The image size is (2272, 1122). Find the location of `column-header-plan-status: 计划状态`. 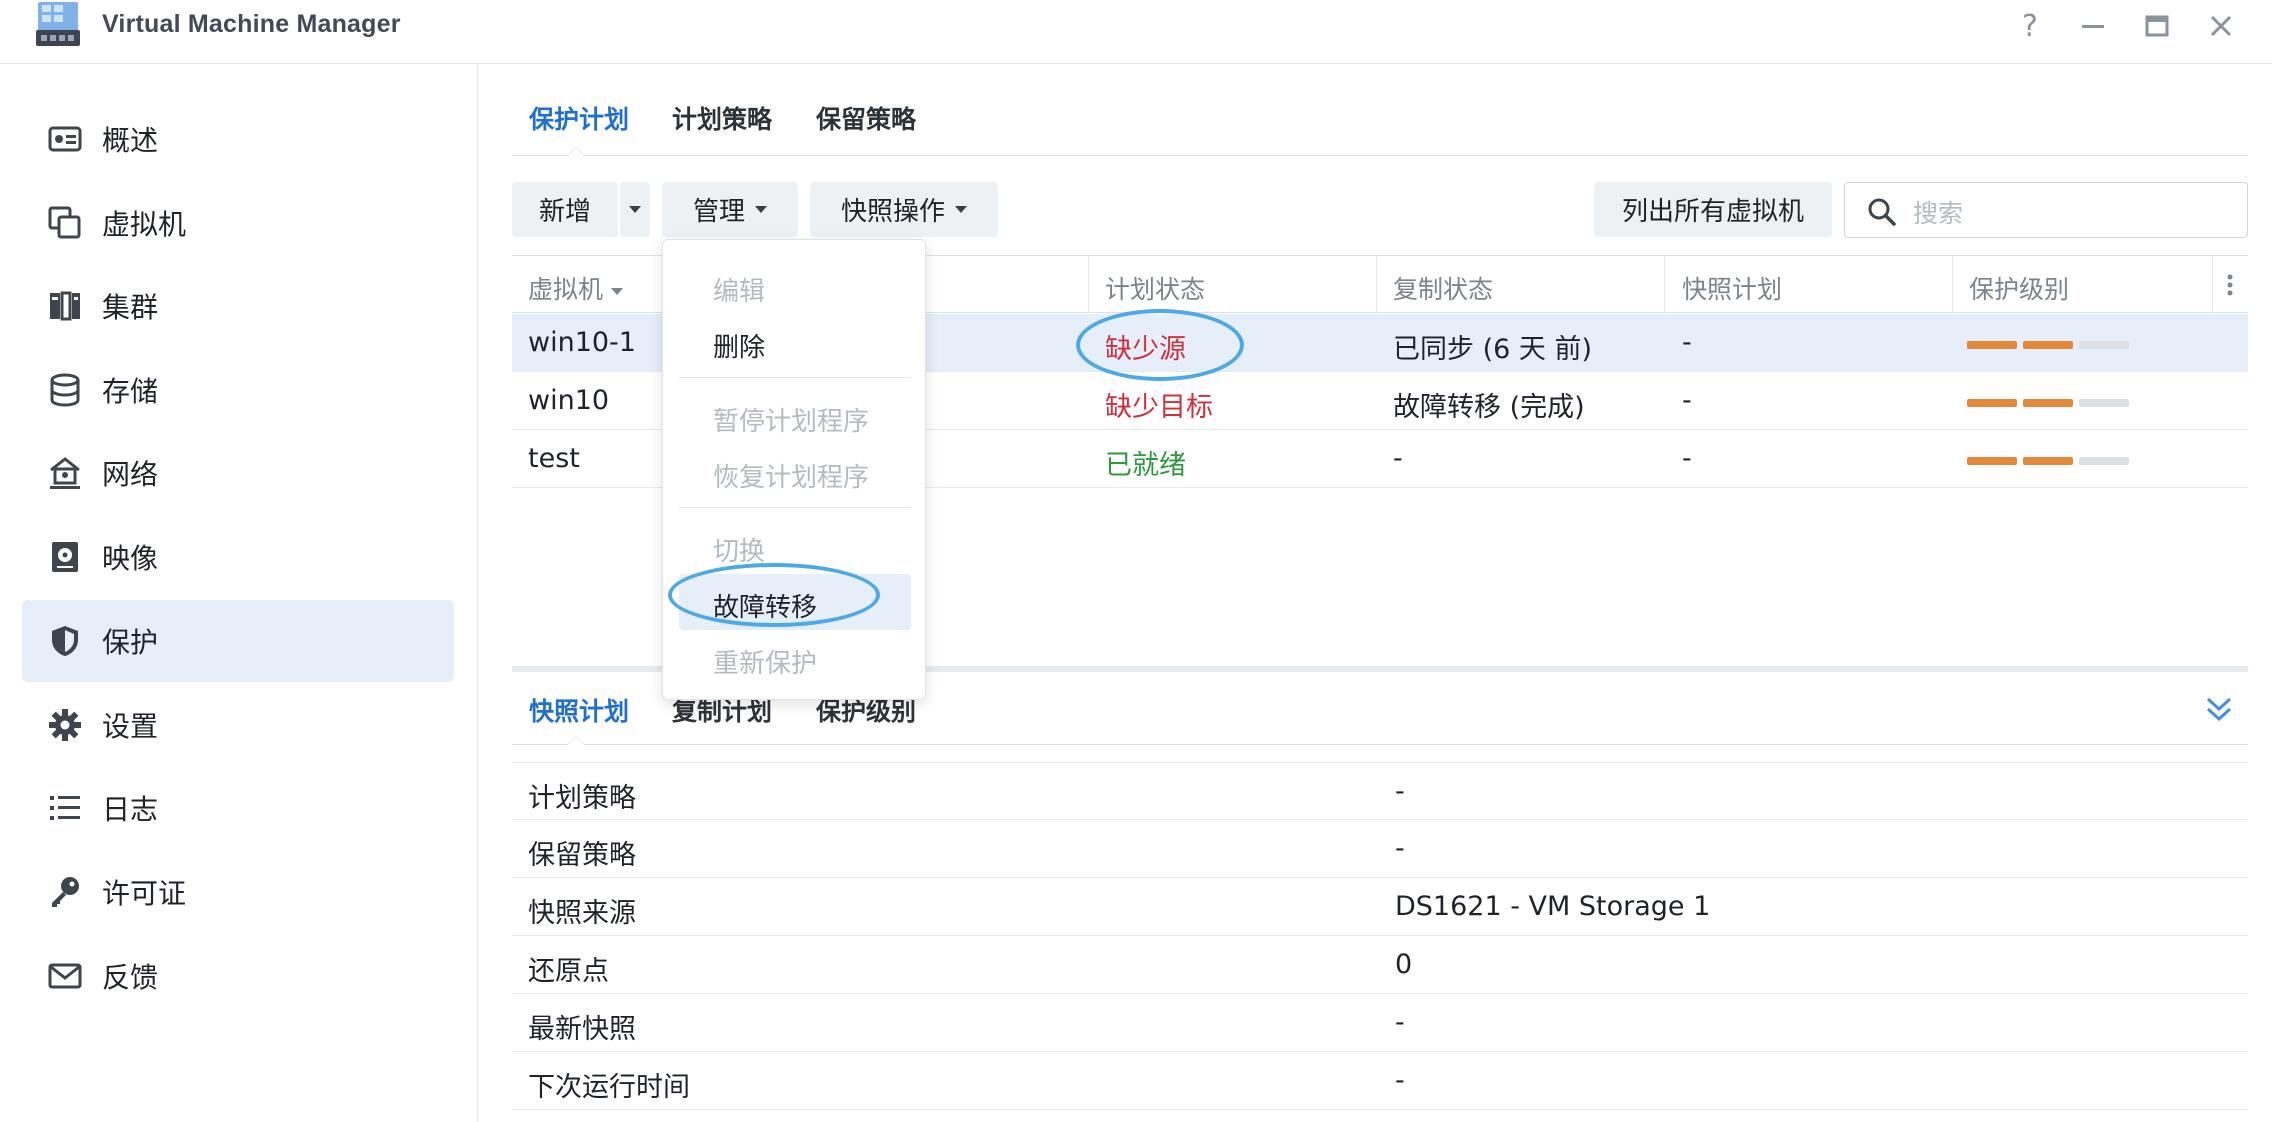

column-header-plan-status: 计划状态 is located at coordinates (1155, 288).